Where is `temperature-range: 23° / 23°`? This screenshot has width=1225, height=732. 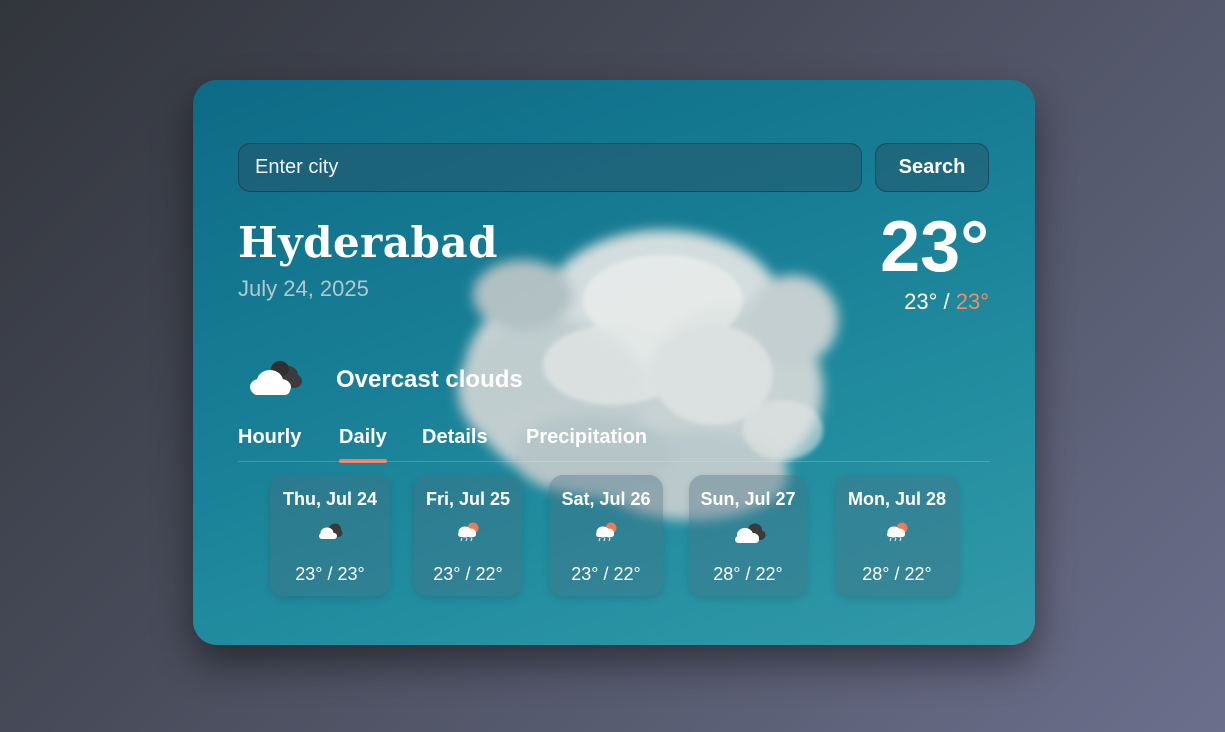
temperature-range: 23° / 23° is located at coordinates (946, 302).